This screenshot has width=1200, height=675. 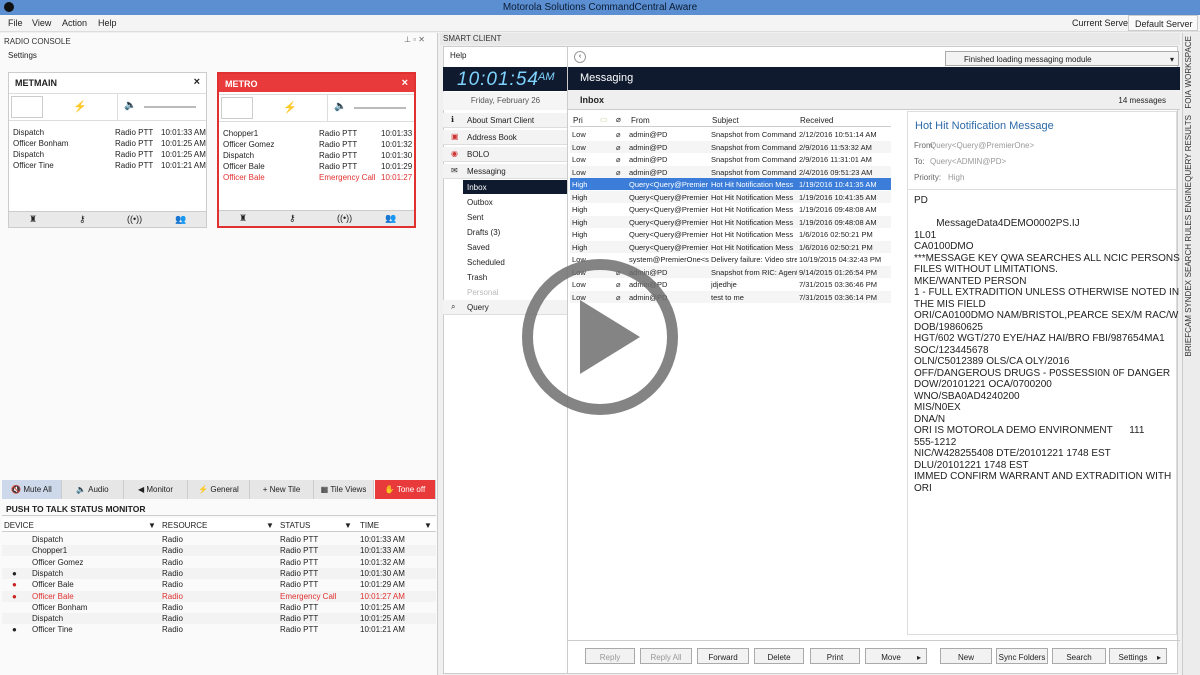 I want to click on smart-client-tab: SMART CLIENT, so click(x=810, y=39).